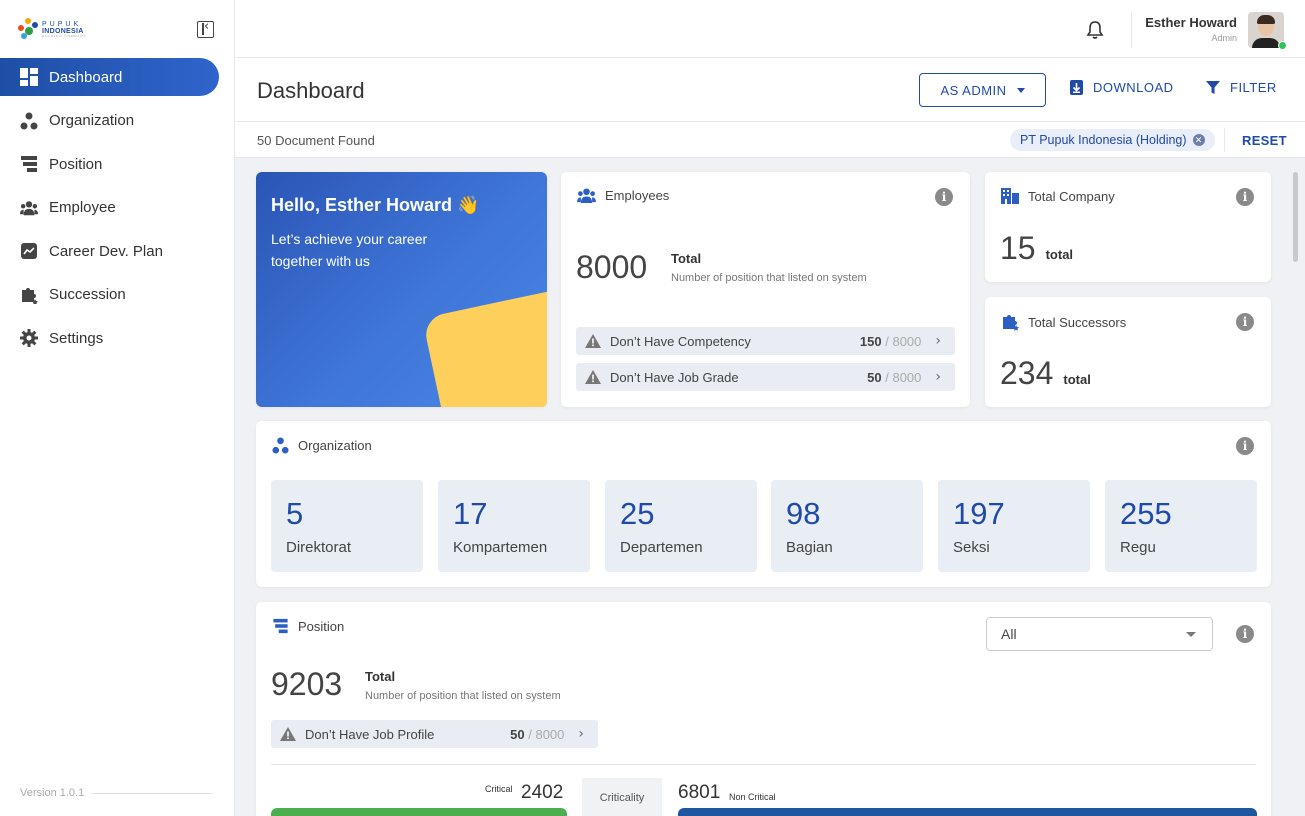  Describe the element at coordinates (1213, 87) in the screenshot. I see `filter-icon` at that location.